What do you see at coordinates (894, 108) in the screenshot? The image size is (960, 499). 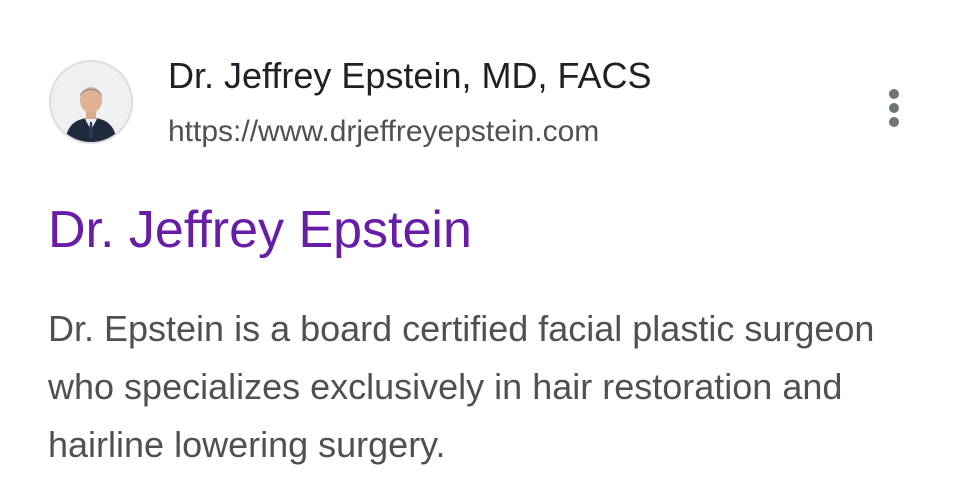 I see `more-options-button` at bounding box center [894, 108].